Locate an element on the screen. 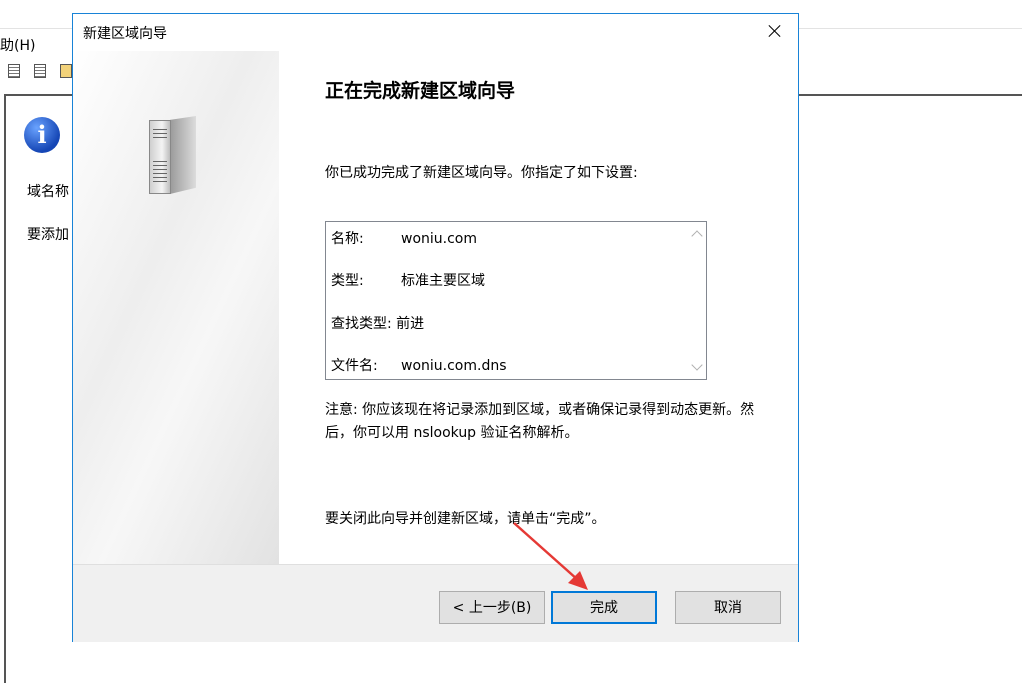 The height and width of the screenshot is (683, 1022). setting-row-file: 文件名: woniu.com.dns is located at coordinates (419, 365).